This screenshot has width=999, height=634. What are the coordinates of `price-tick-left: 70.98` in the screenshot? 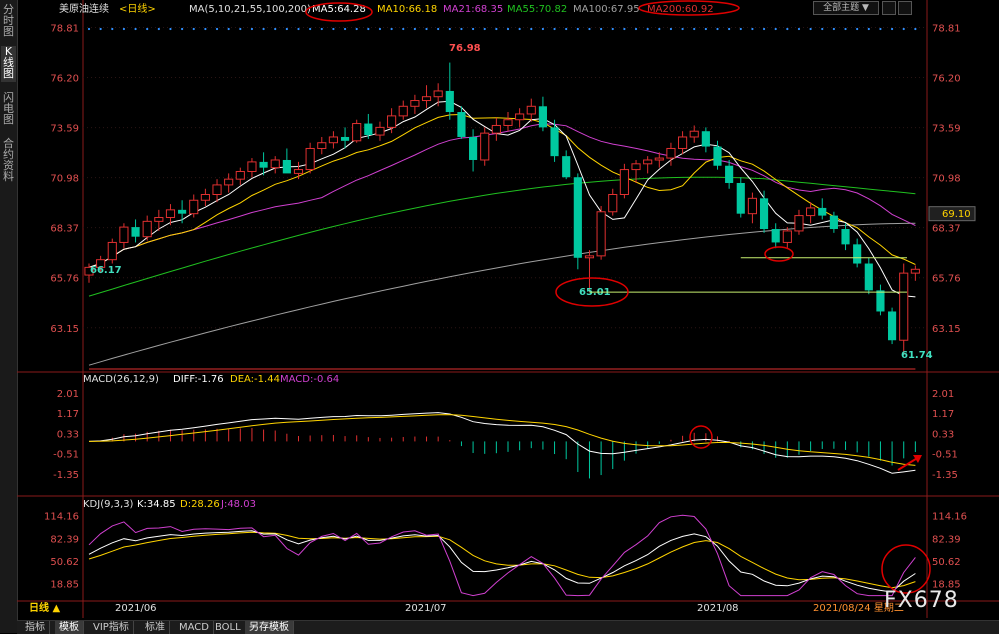 It's located at (64, 179).